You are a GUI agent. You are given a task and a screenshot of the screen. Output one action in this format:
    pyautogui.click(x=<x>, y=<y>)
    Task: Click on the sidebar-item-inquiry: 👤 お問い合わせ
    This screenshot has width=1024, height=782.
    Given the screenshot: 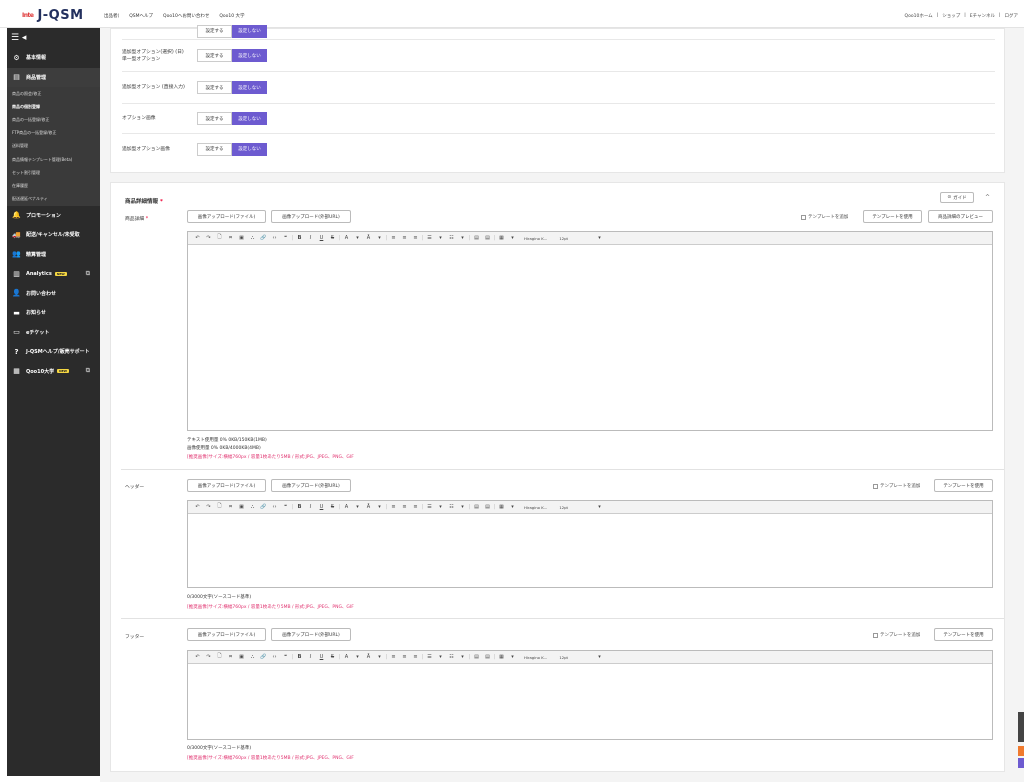 What is the action you would take?
    pyautogui.click(x=53, y=294)
    